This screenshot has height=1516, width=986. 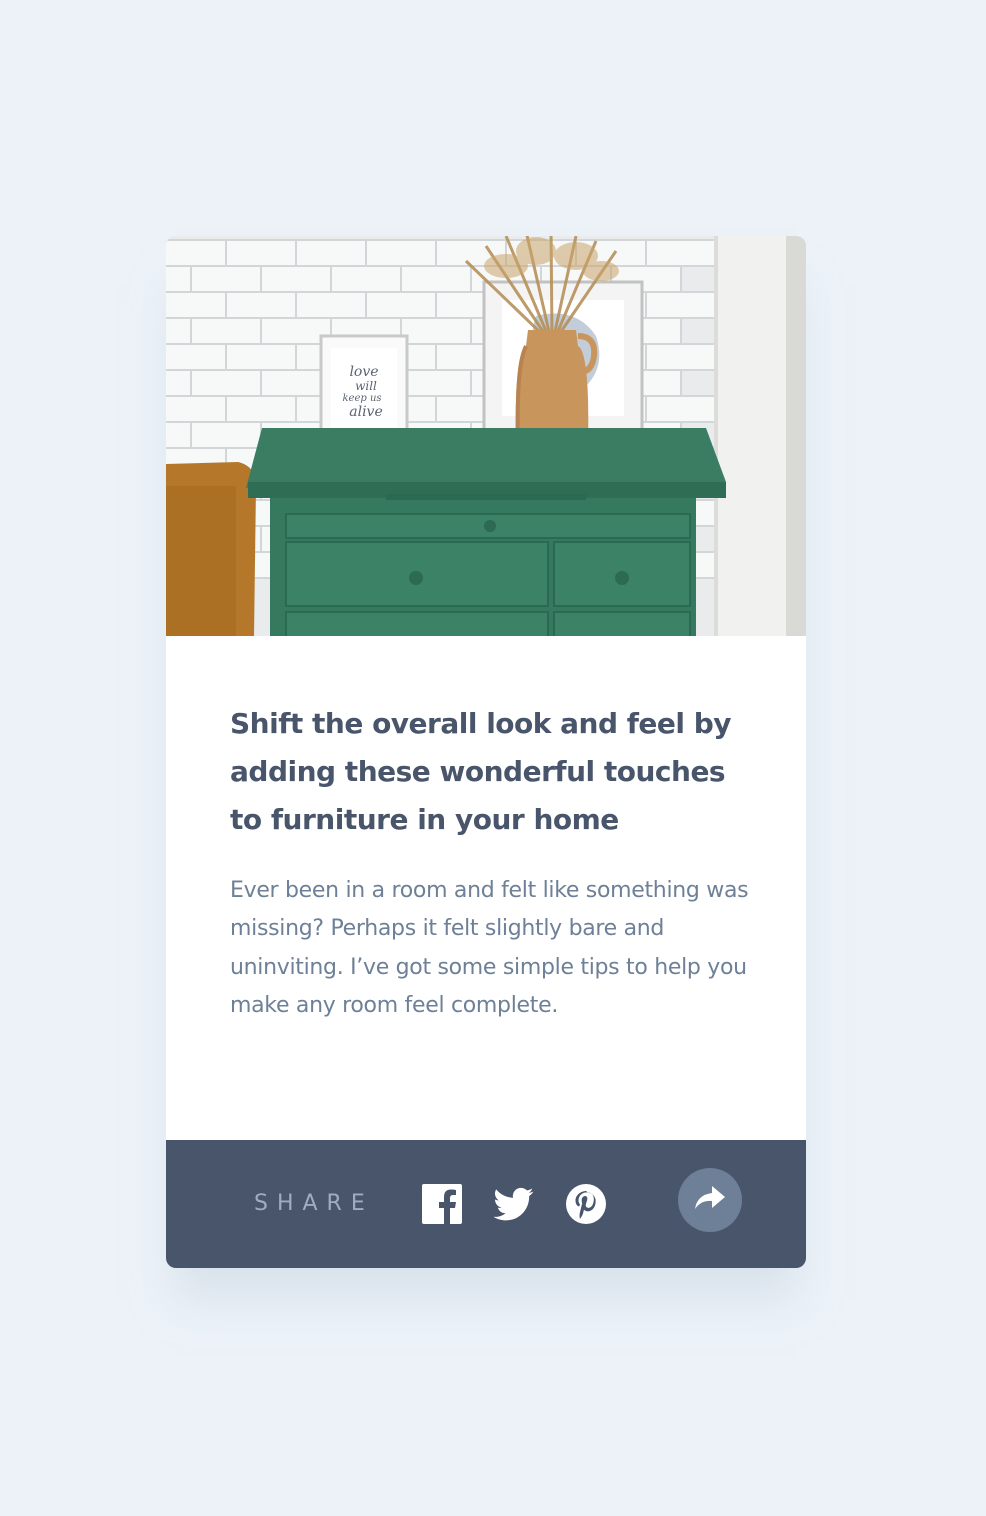 I want to click on share-icon, so click(x=710, y=1200).